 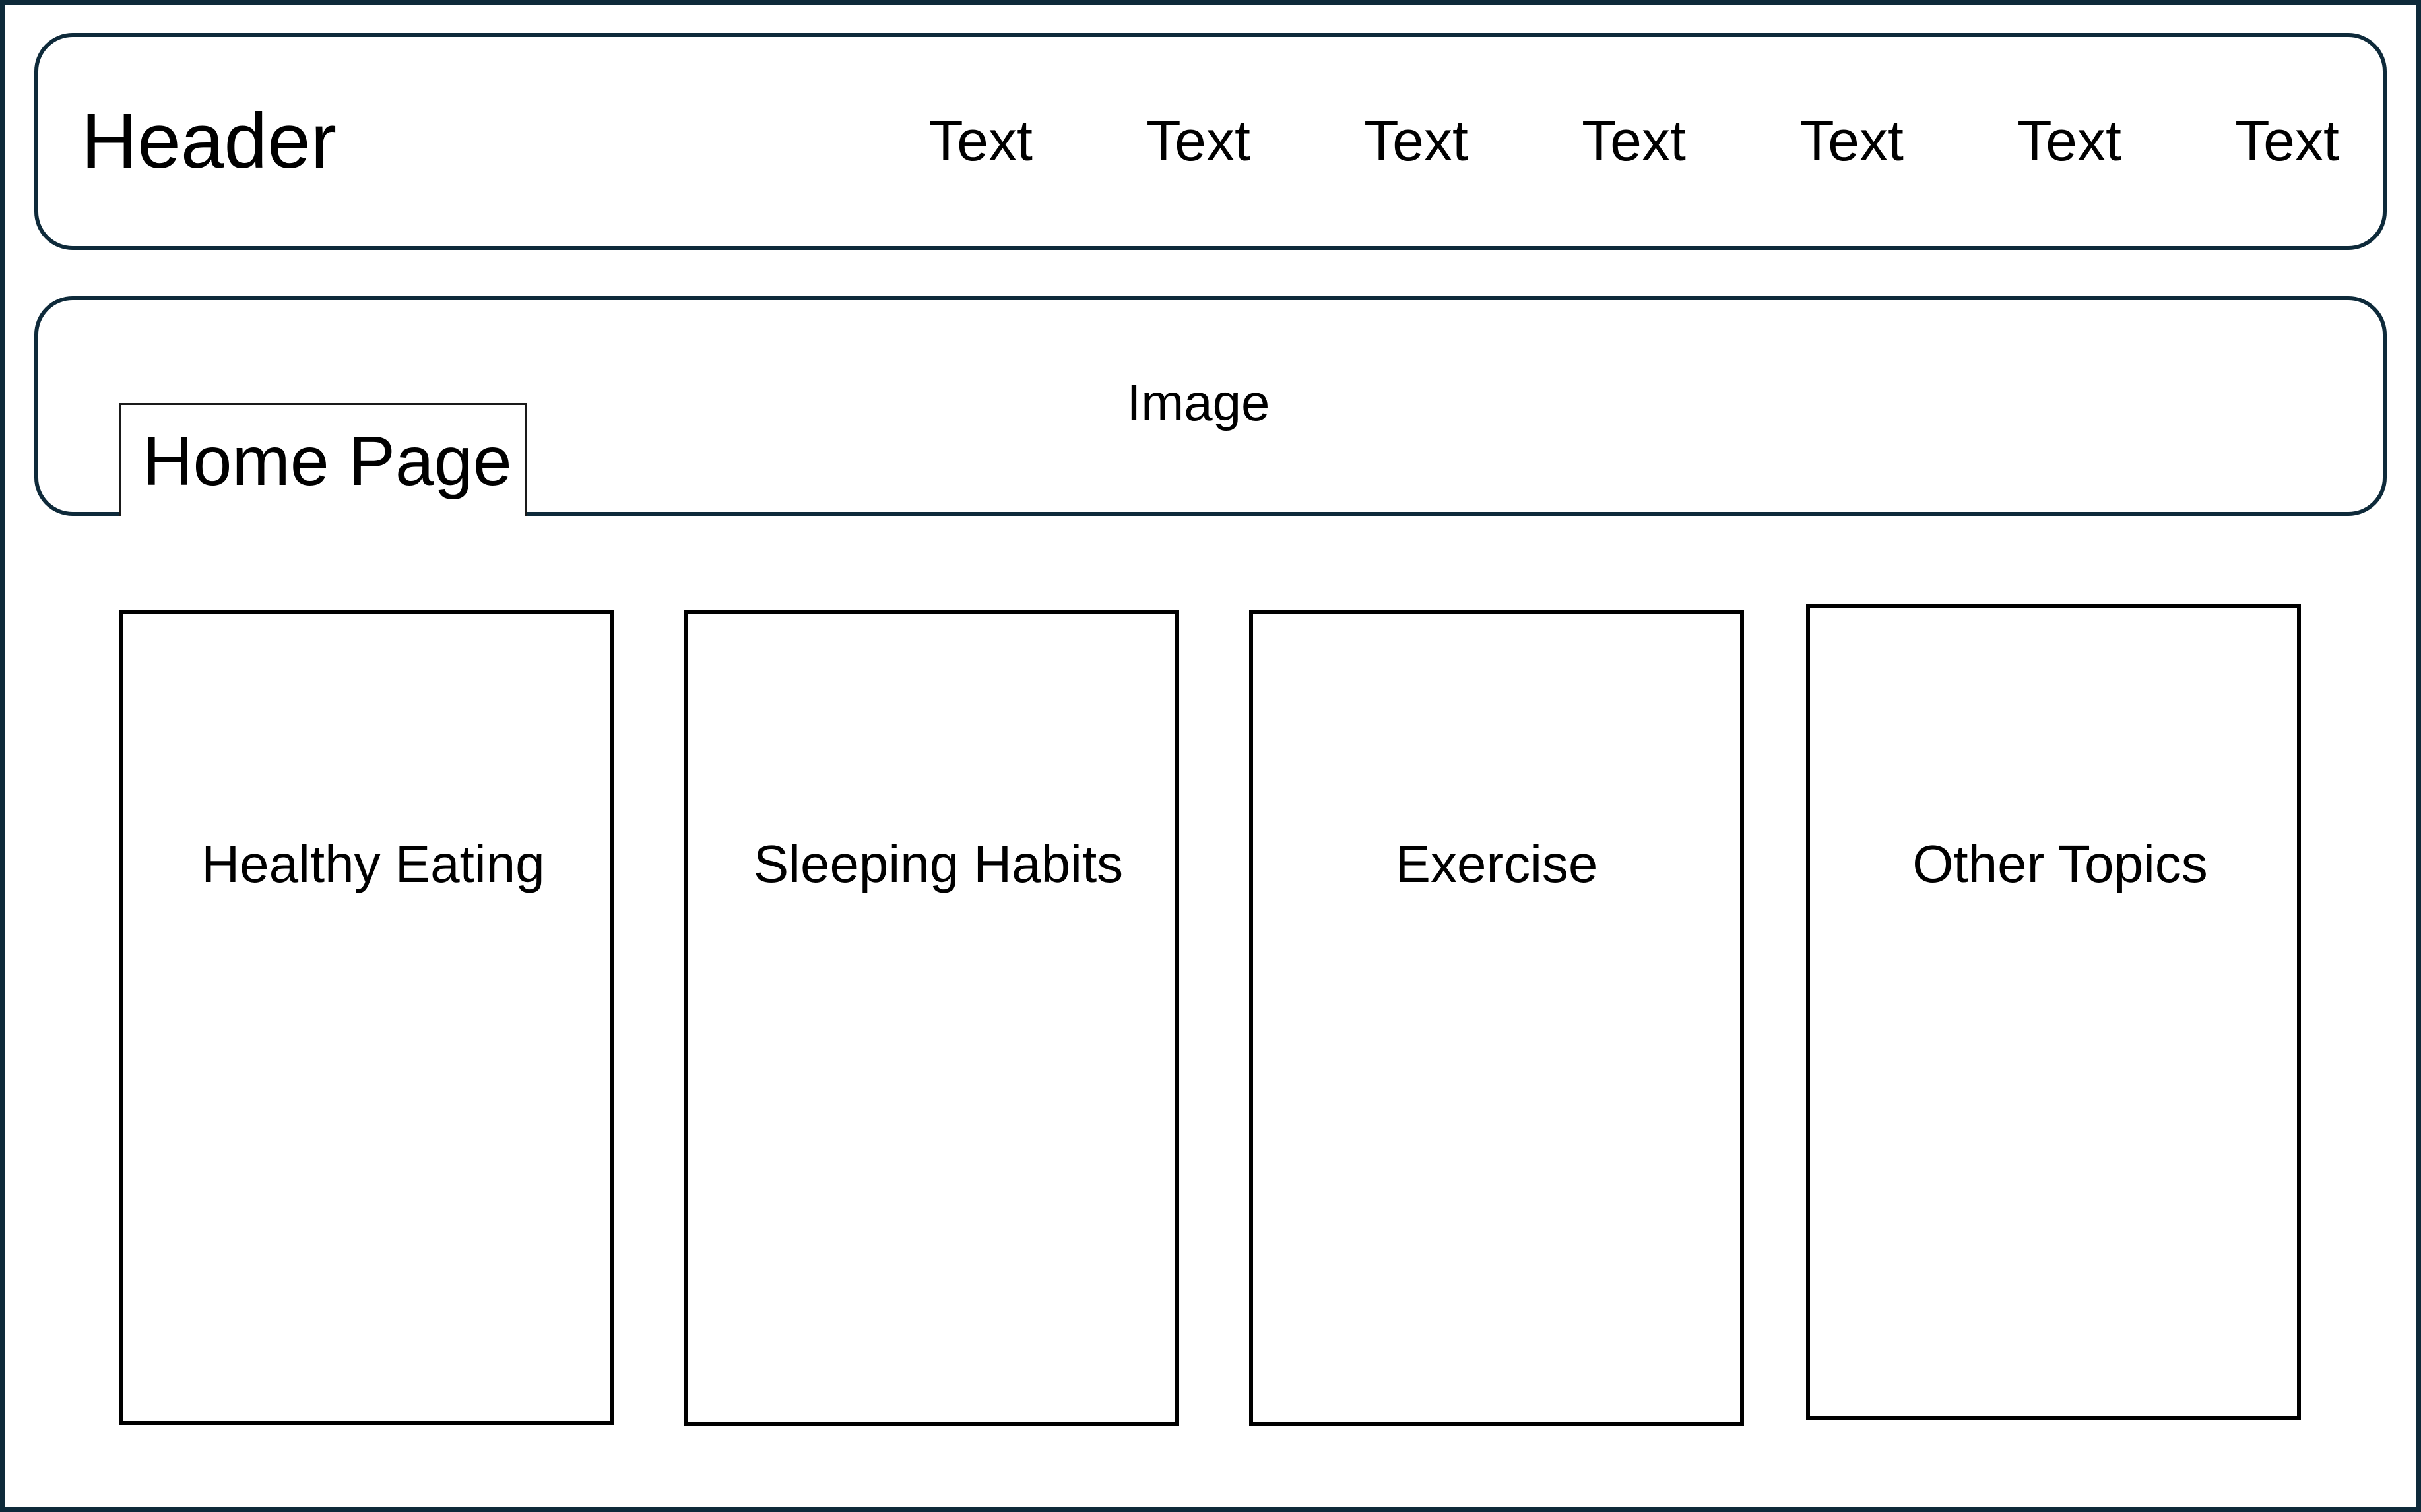 I want to click on hero-image-label: Image, so click(x=1198, y=402).